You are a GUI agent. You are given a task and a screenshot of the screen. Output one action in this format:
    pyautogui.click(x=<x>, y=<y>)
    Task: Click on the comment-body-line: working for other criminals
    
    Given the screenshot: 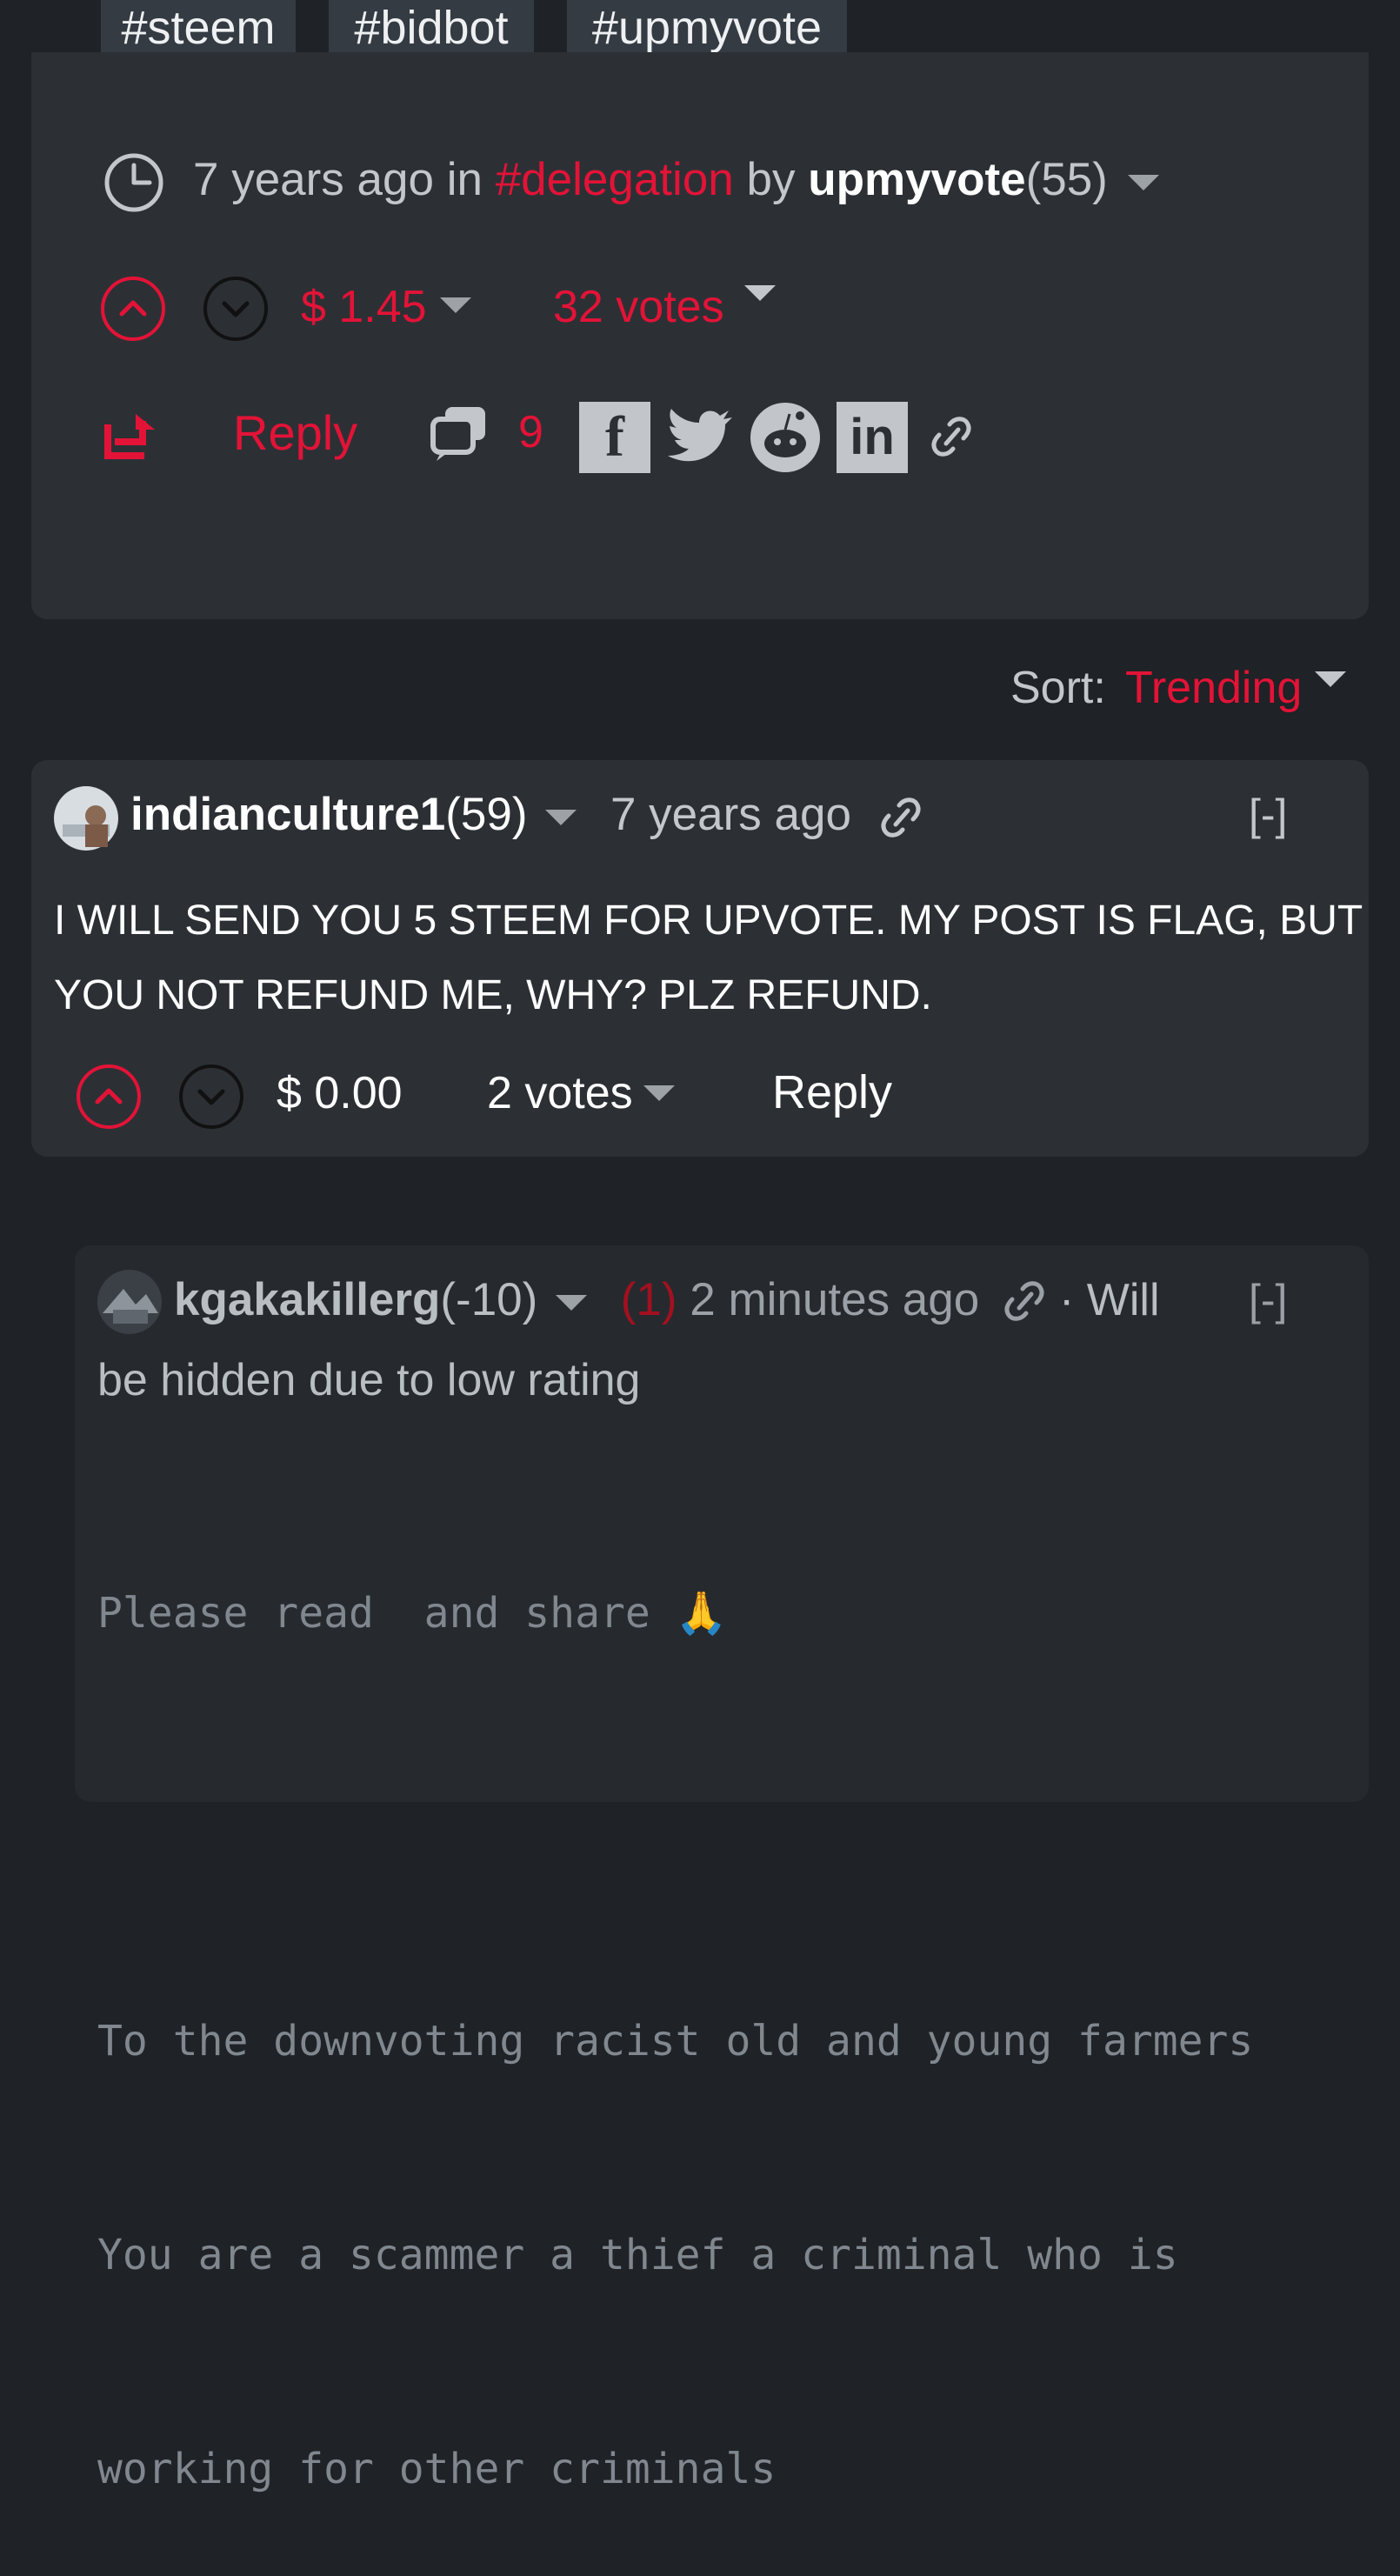 What is the action you would take?
    pyautogui.click(x=437, y=2469)
    